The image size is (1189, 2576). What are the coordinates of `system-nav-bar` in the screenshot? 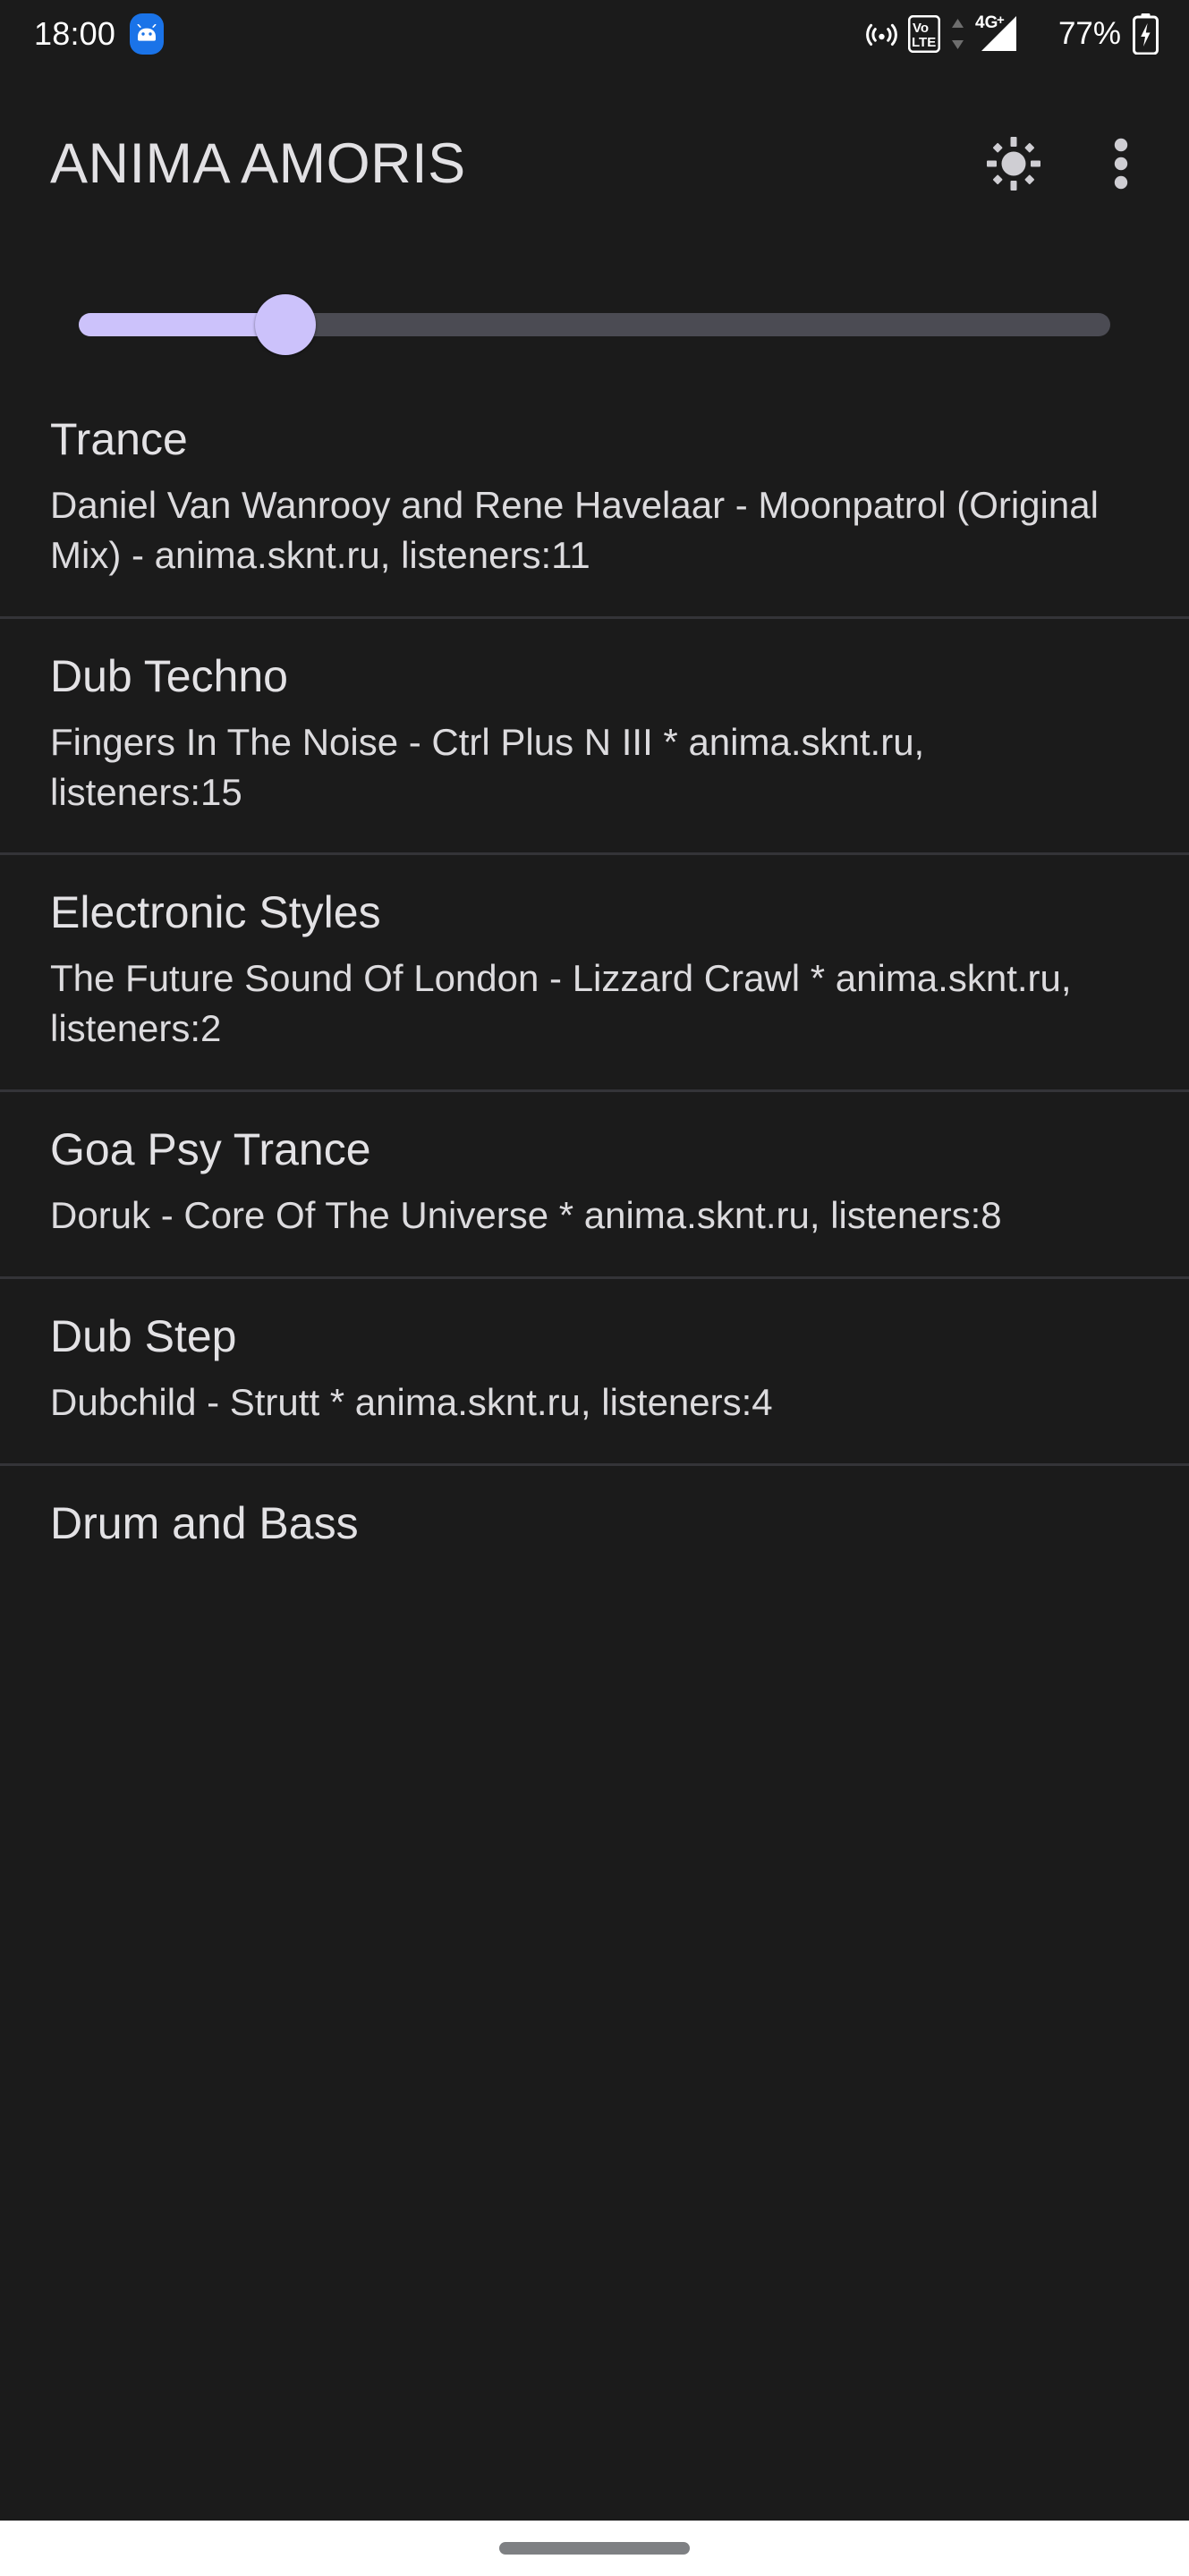 It's located at (594, 2548).